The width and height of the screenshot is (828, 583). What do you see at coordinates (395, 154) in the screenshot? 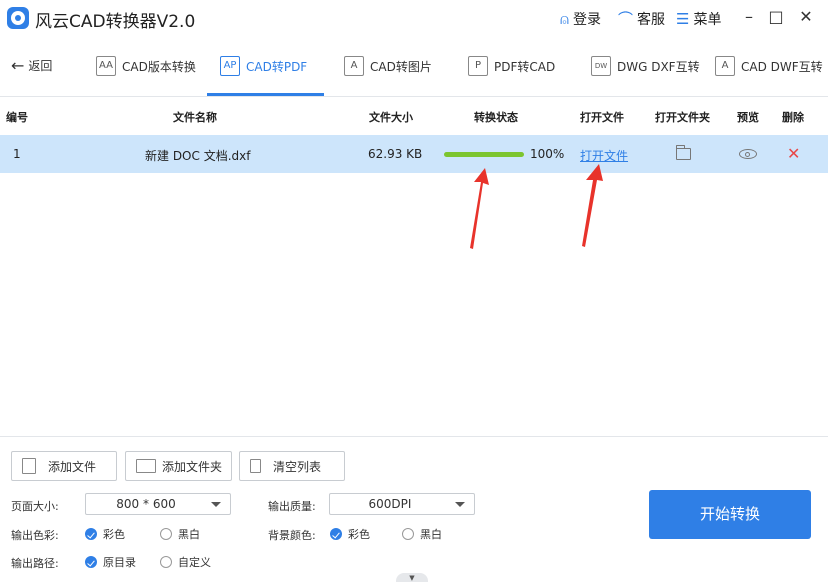
I see `row-file-size: 62.93 KB` at bounding box center [395, 154].